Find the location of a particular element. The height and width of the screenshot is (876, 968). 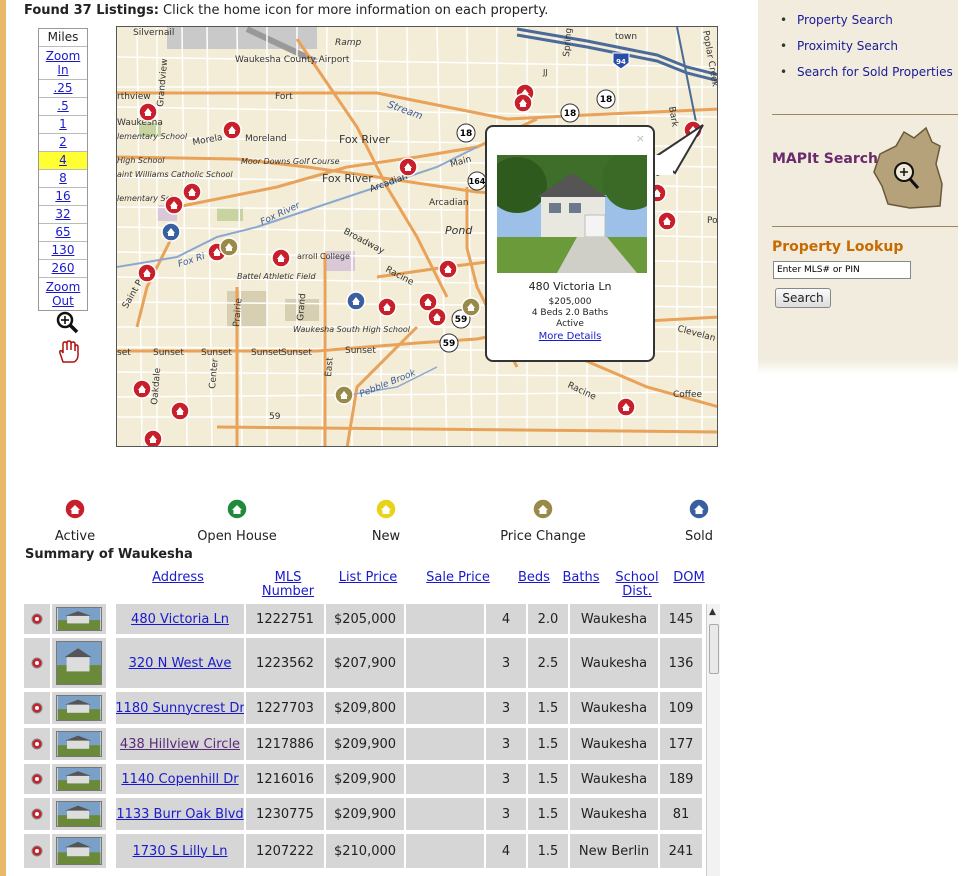

beds-value: 3 is located at coordinates (506, 814).